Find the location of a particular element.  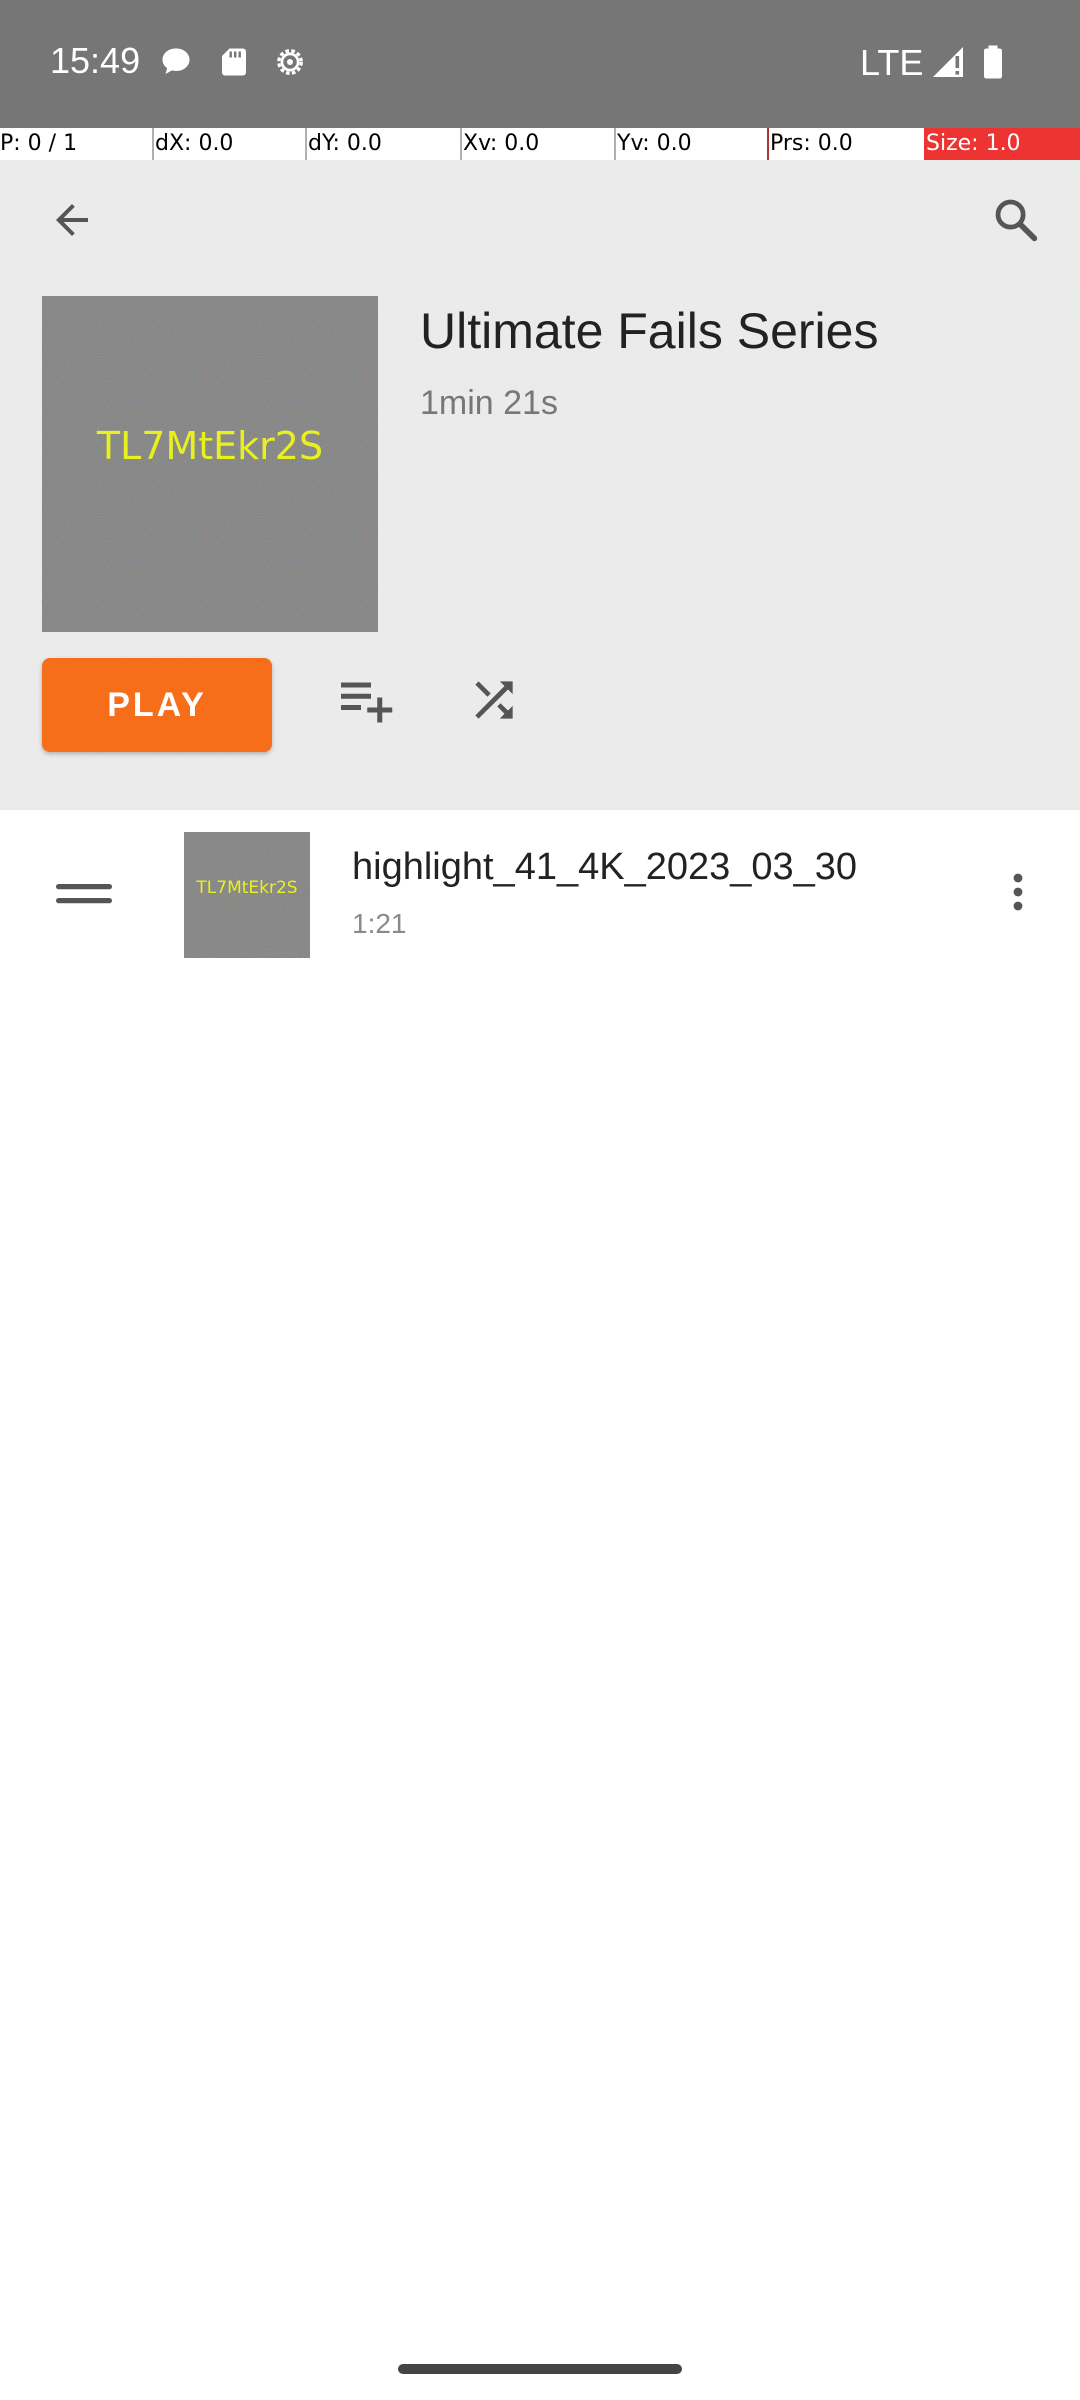

track-thumbnail: TL7MtEkr2S is located at coordinates (247, 895).